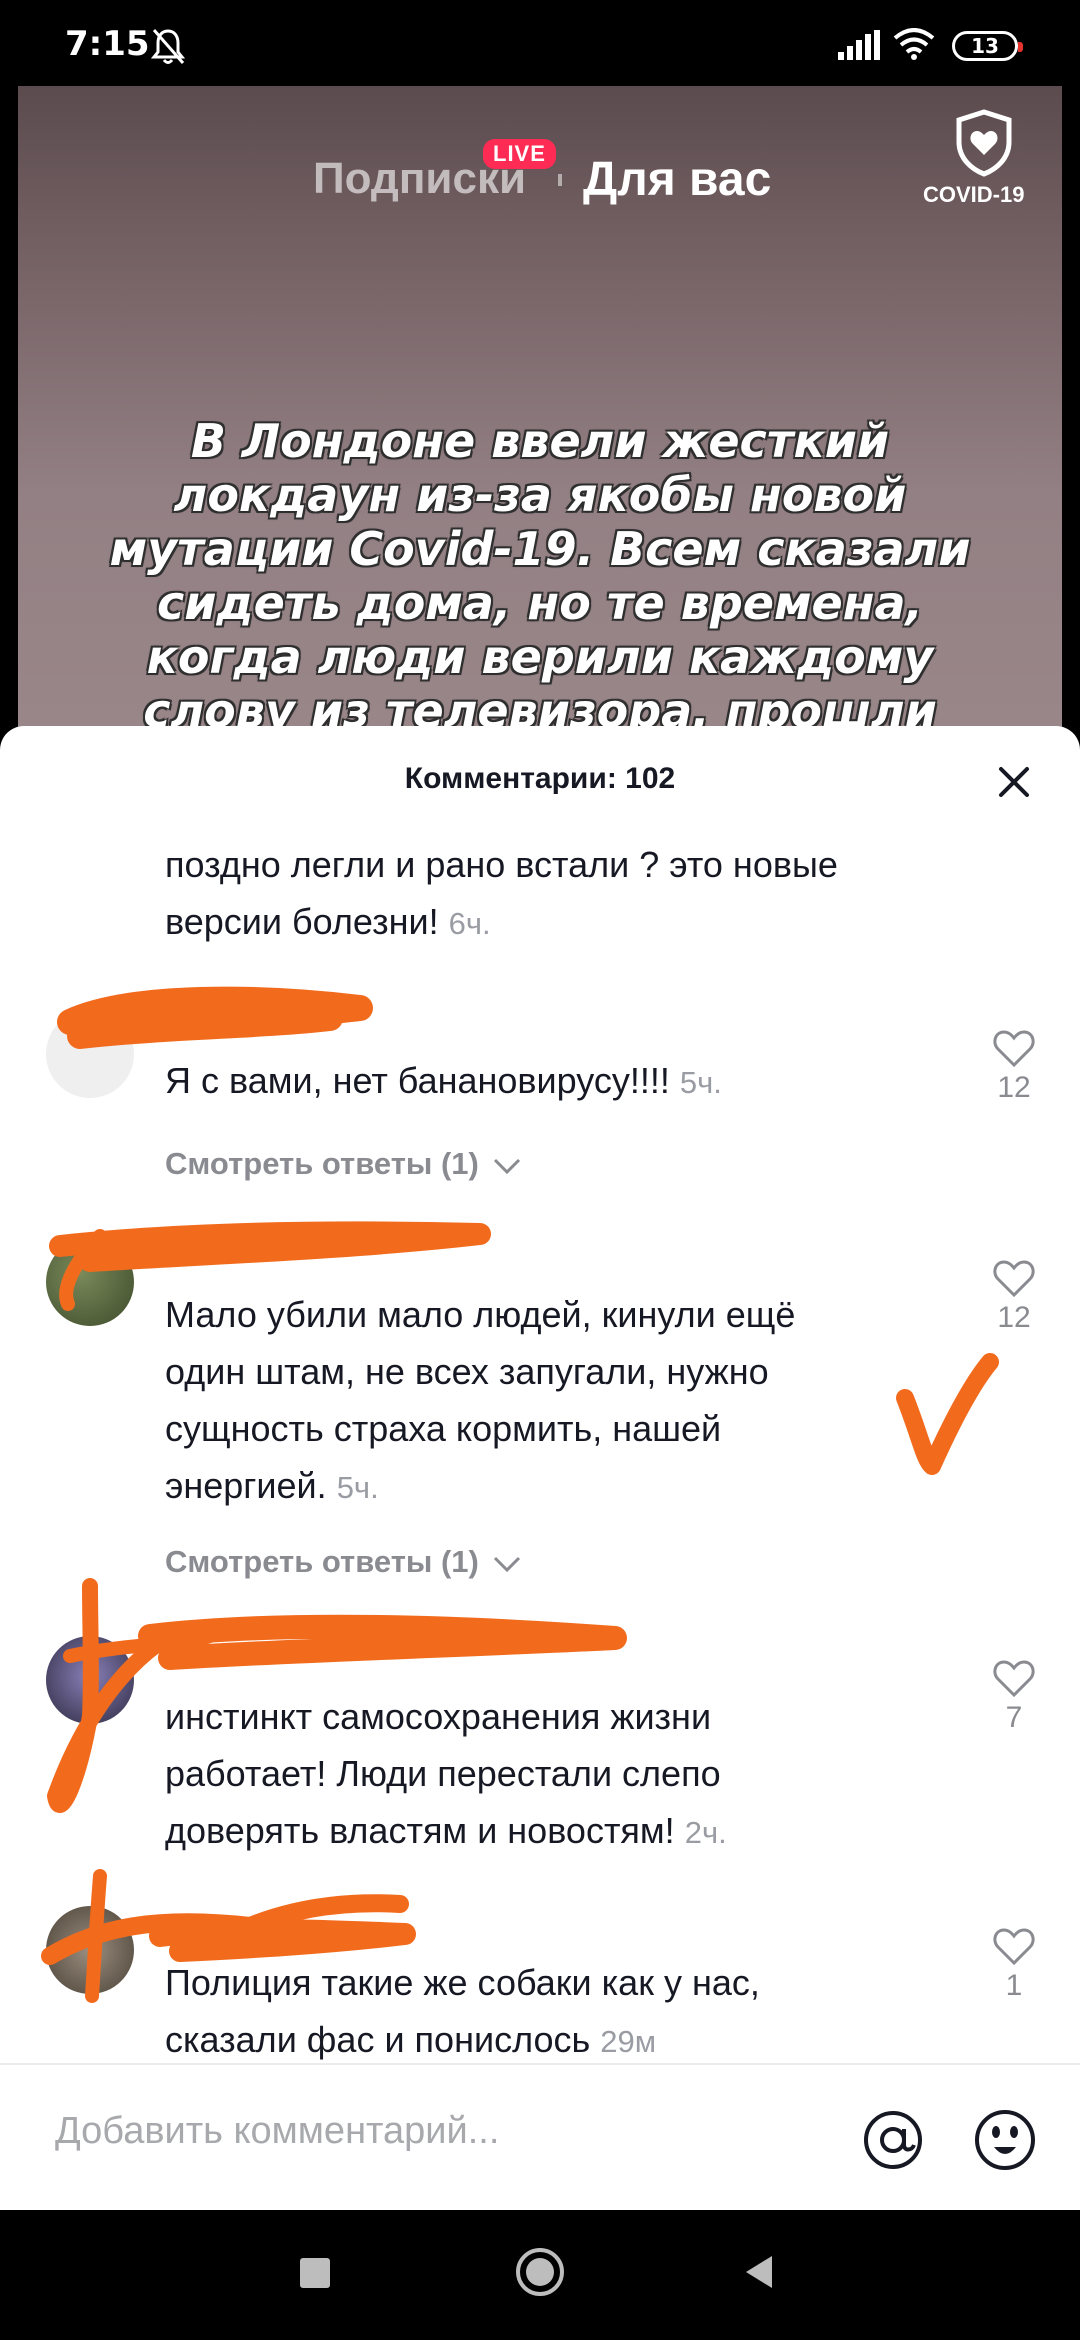  Describe the element at coordinates (540, 549) in the screenshot. I see `caption-line: мутации Covid-19. Всем сказали` at that location.